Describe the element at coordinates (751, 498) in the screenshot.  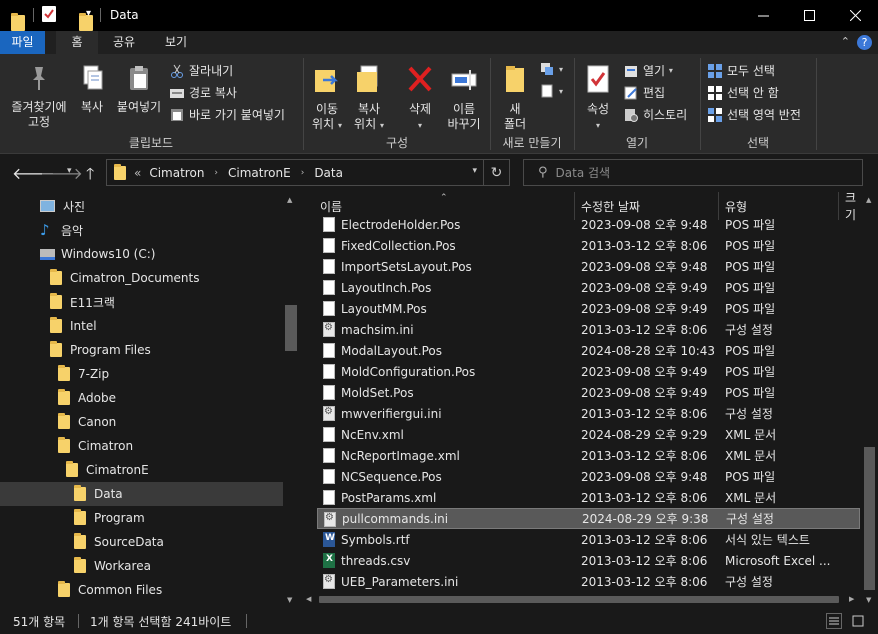
I see `file-type: XML 문서` at that location.